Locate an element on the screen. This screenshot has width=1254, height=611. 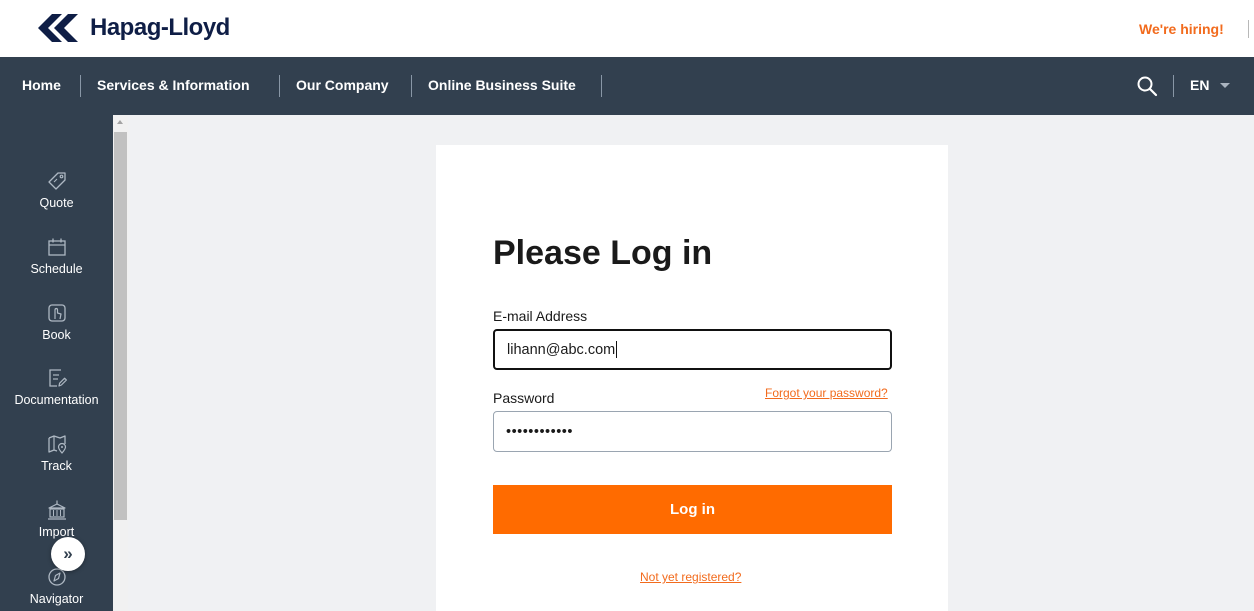
sidebar-item-label: Book is located at coordinates (56, 335).